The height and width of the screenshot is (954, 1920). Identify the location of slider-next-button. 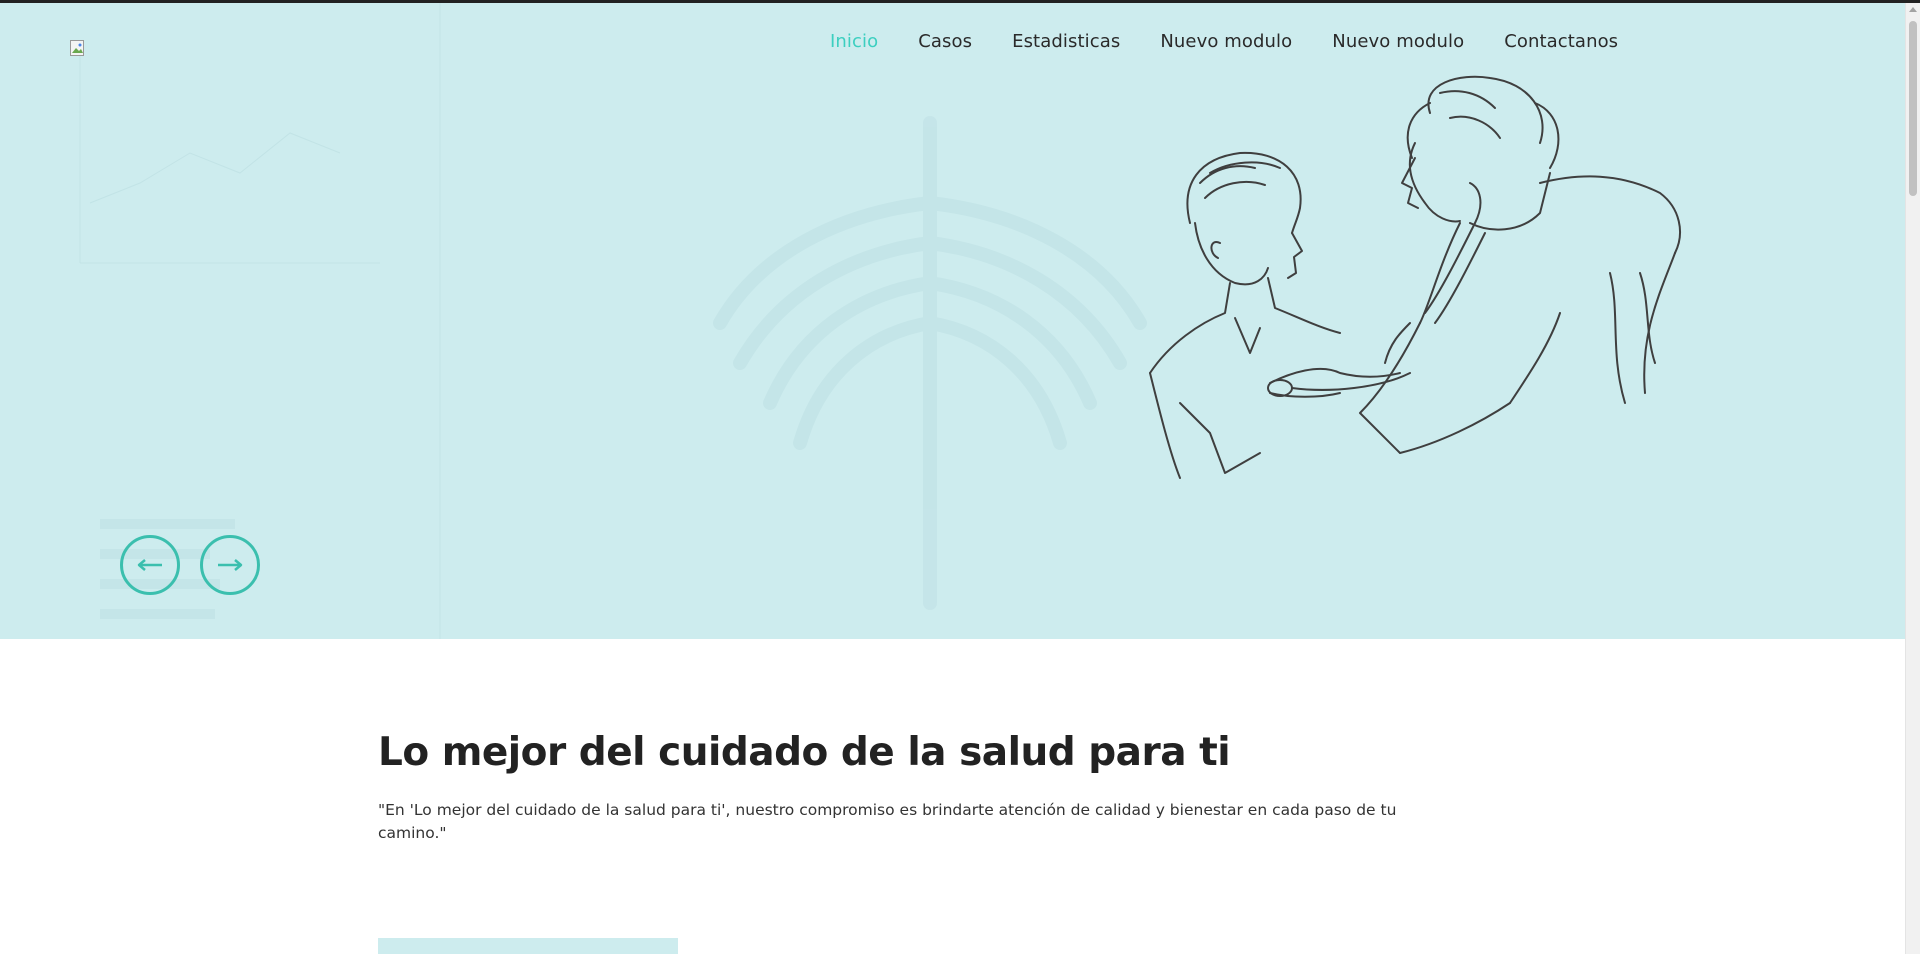
(230, 565).